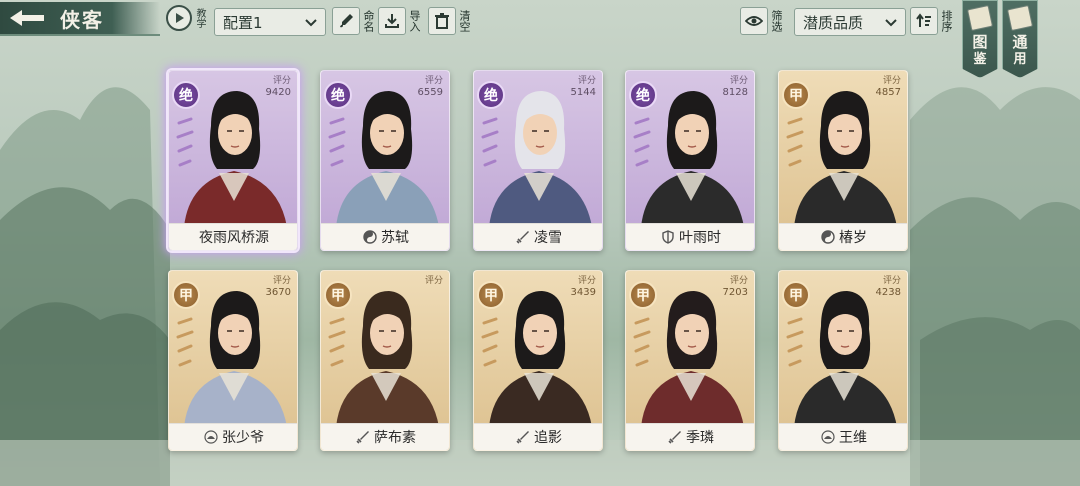  Describe the element at coordinates (392, 21) in the screenshot. I see `import-icon` at that location.